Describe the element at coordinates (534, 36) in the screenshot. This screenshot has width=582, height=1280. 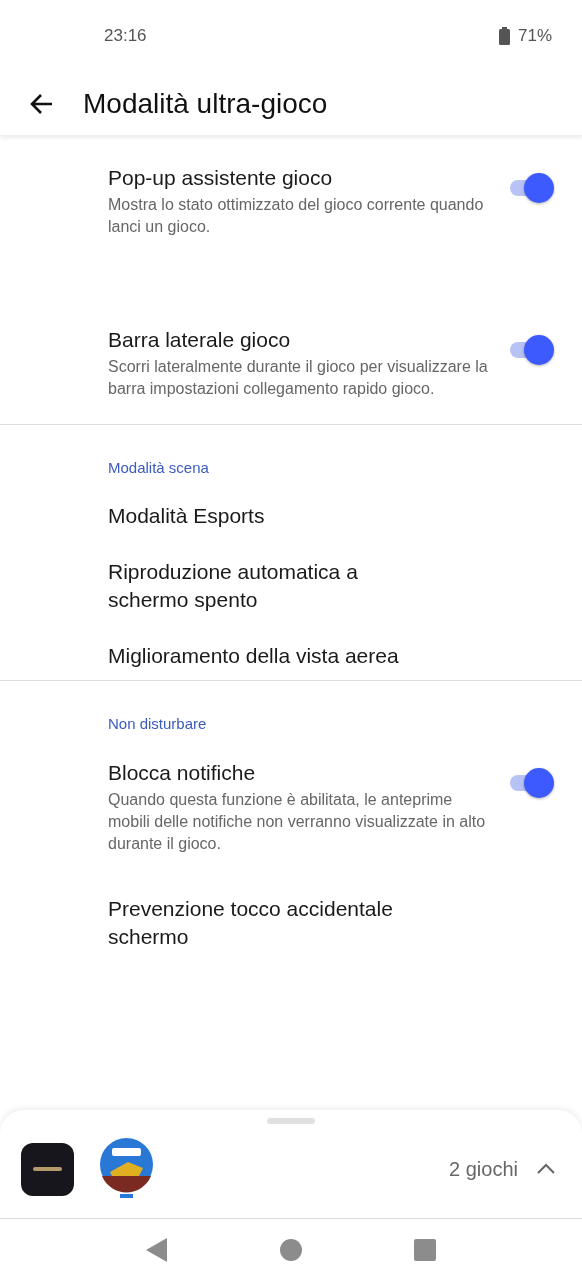
I see `battery-percentage: 71%` at that location.